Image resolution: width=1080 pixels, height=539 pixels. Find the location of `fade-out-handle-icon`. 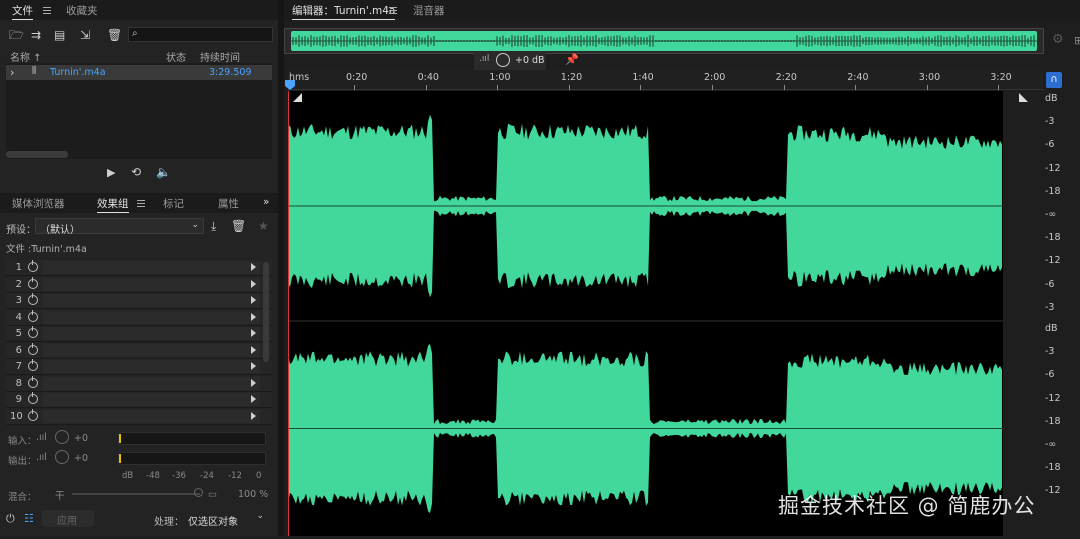

fade-out-handle-icon is located at coordinates (1023, 97).